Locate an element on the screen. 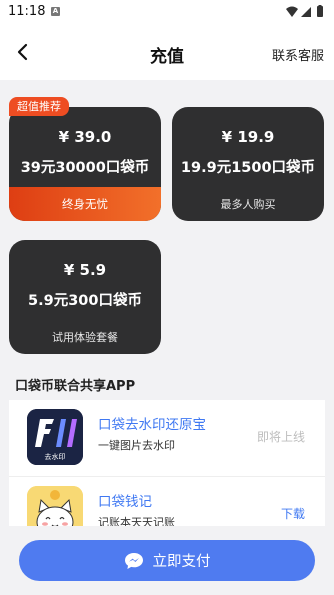  recommend-badge: 超值推荐 is located at coordinates (39, 106).